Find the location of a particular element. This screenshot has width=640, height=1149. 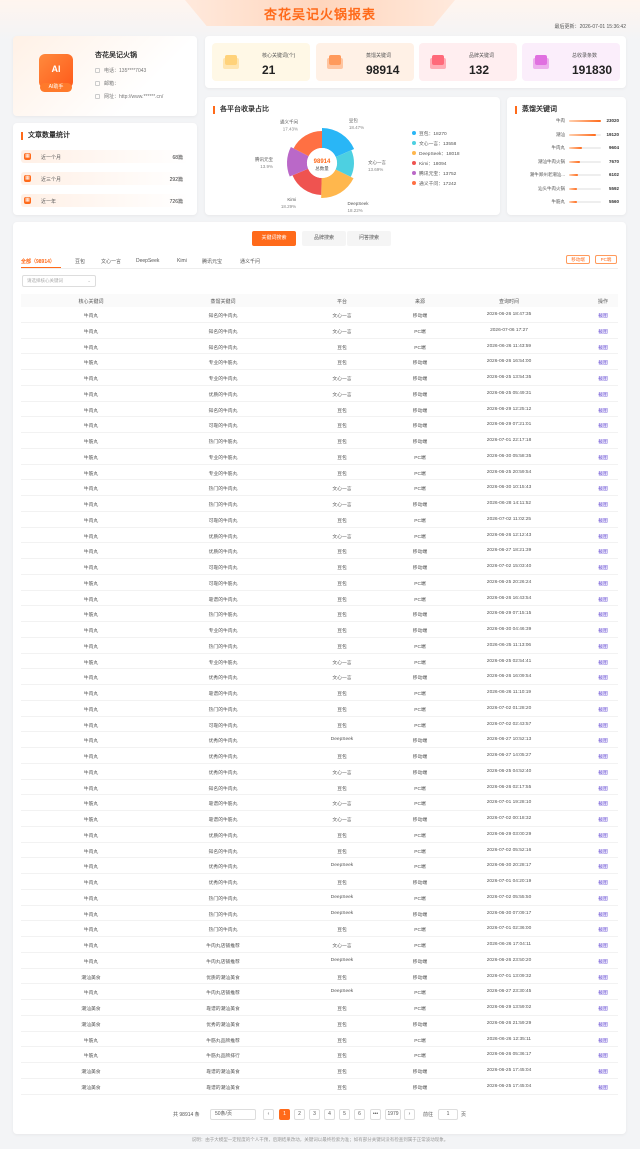

table-cell: DeepSeek is located at coordinates (342, 866).